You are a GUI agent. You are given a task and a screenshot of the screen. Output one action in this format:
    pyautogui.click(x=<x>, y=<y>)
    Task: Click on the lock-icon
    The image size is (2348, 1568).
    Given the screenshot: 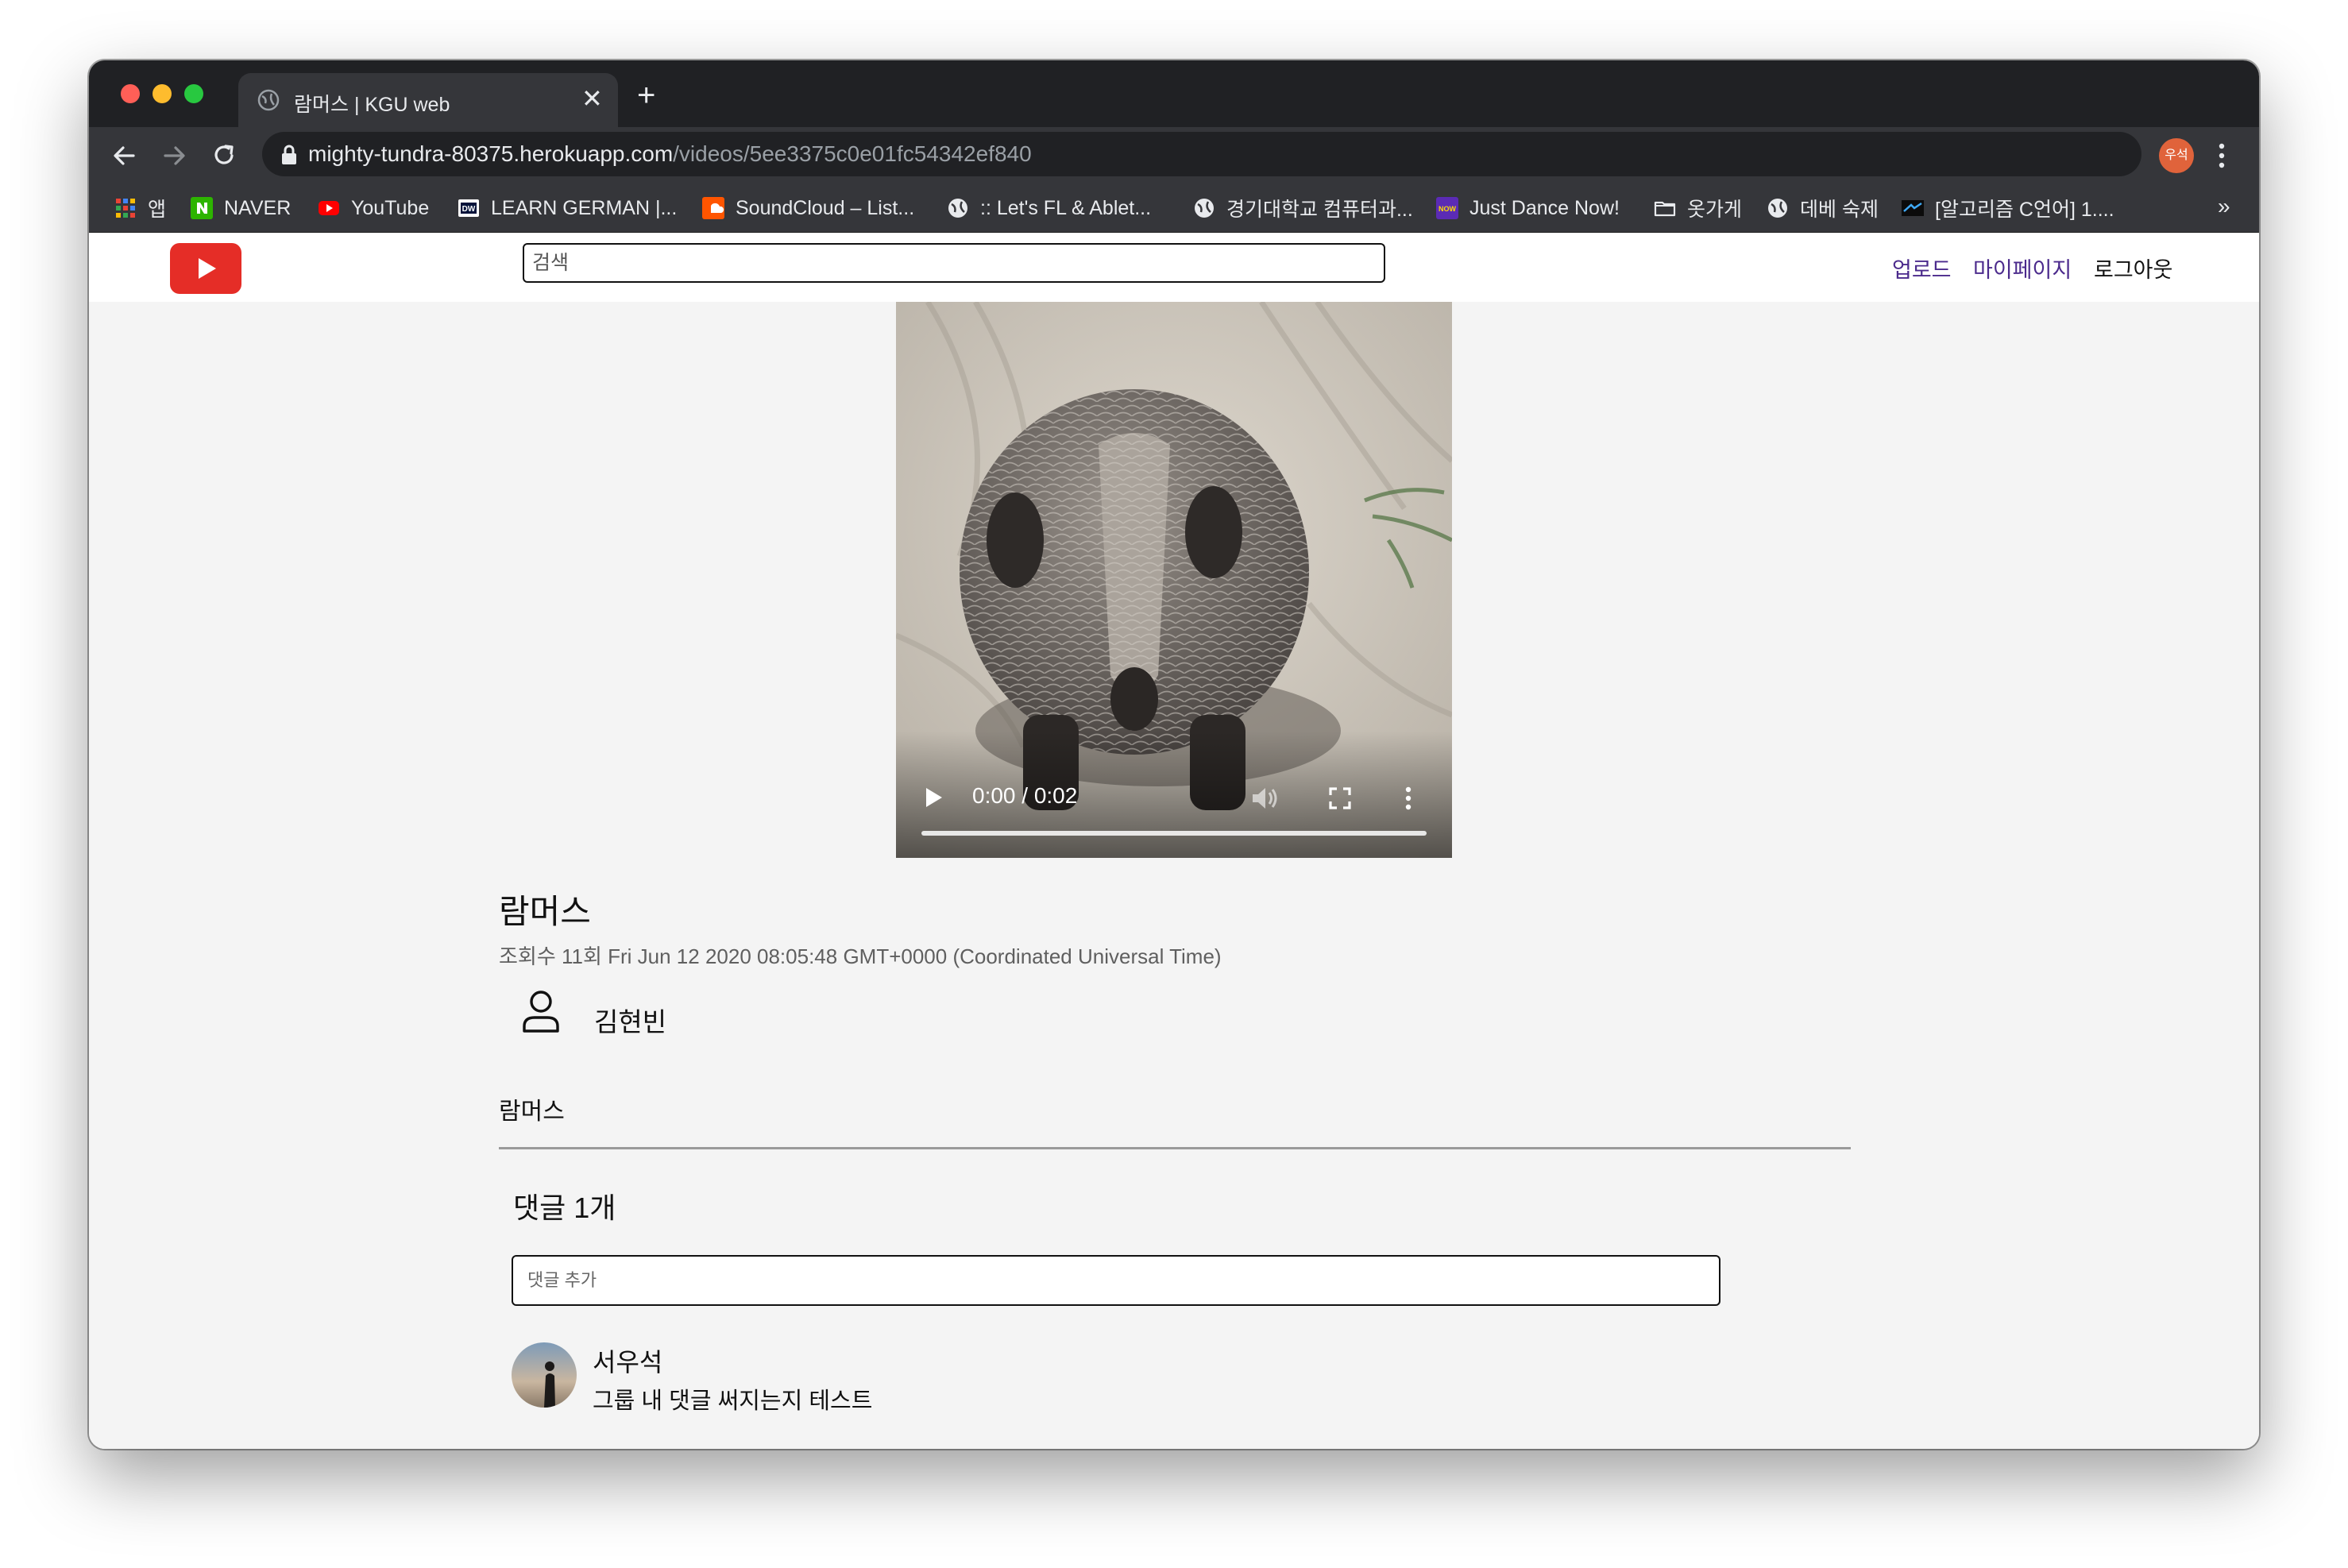 What is the action you would take?
    pyautogui.click(x=289, y=154)
    